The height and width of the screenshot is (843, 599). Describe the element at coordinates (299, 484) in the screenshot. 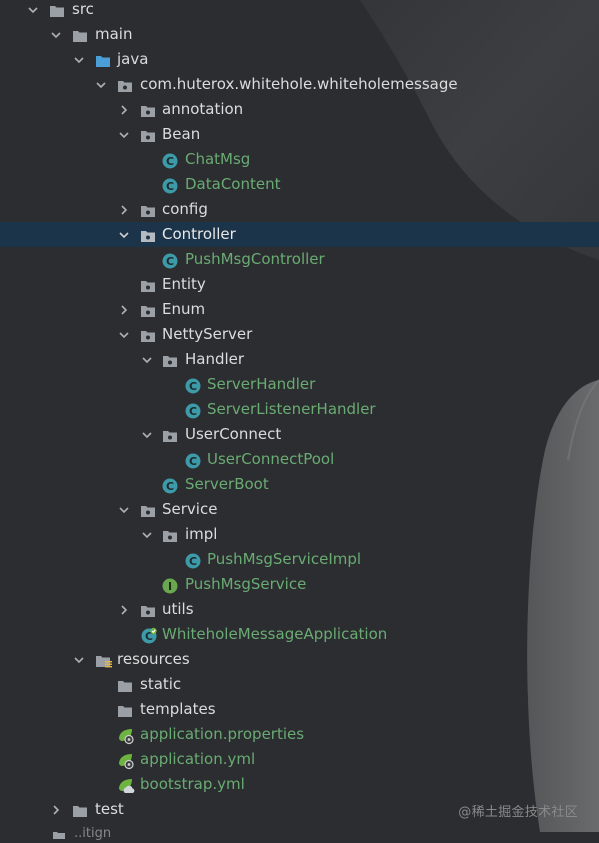

I see `tree-row-serverboot: C ServerBoot` at that location.